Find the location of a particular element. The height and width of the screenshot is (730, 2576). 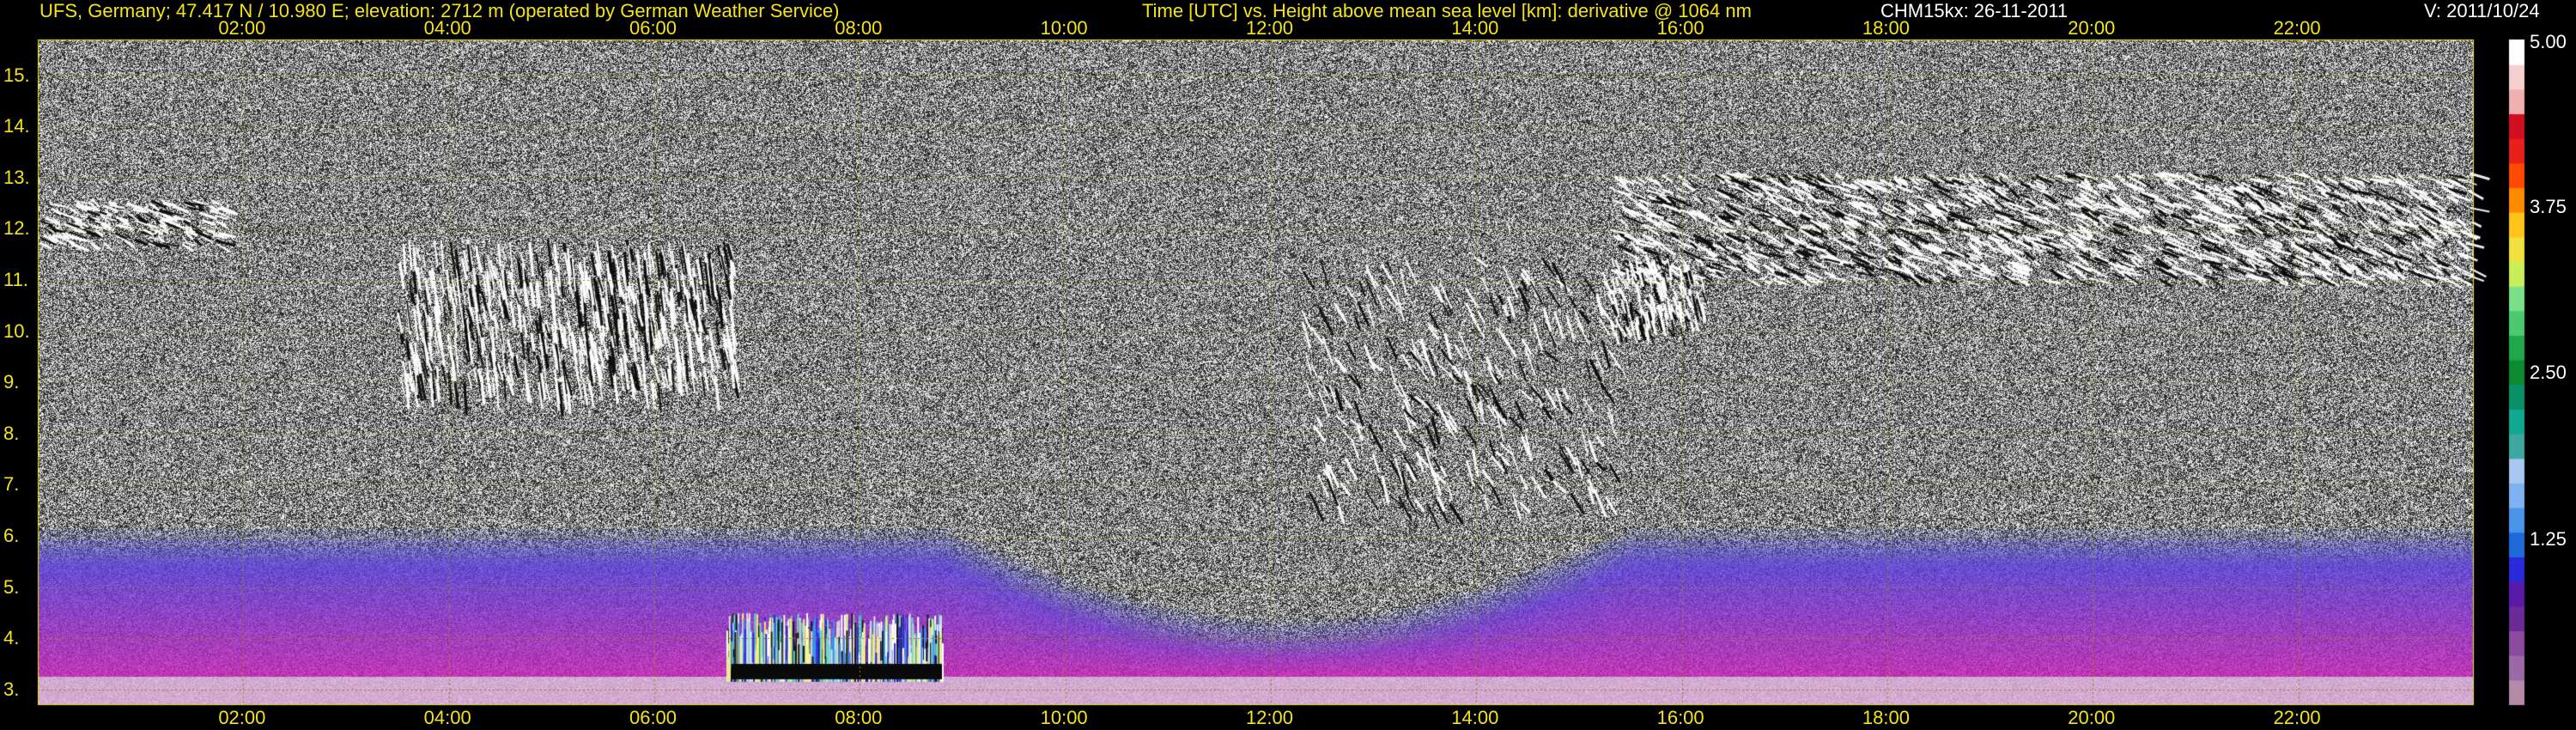

colorbar-tick-label: 1.25 is located at coordinates (2548, 538).